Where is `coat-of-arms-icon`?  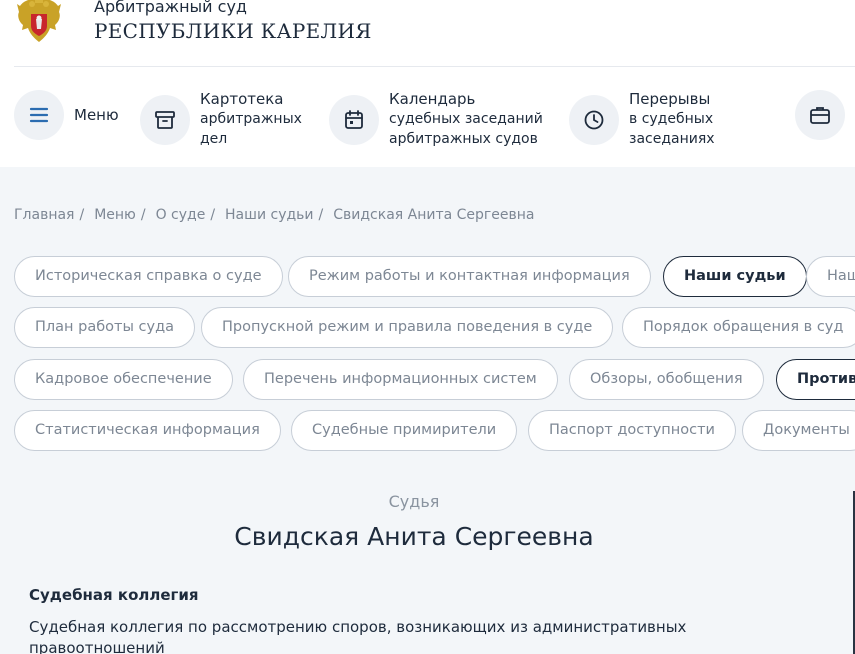 coat-of-arms-icon is located at coordinates (39, 23).